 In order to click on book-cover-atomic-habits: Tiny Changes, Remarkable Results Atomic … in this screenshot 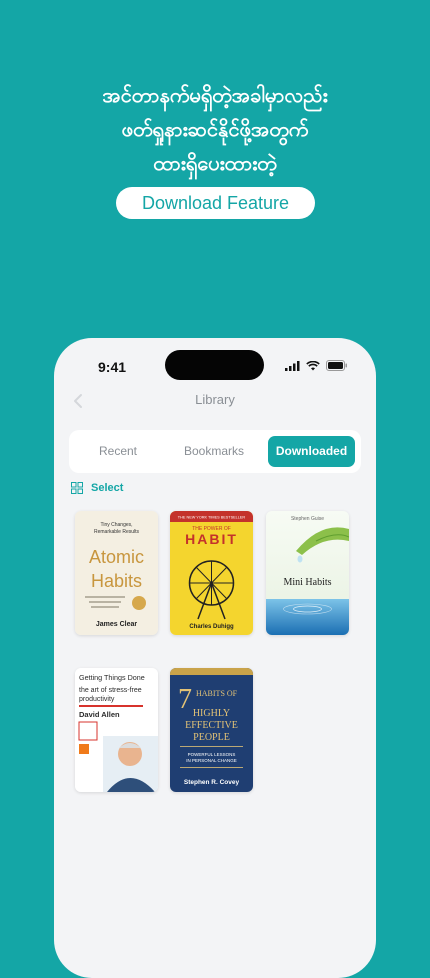, I will do `click(116, 573)`.